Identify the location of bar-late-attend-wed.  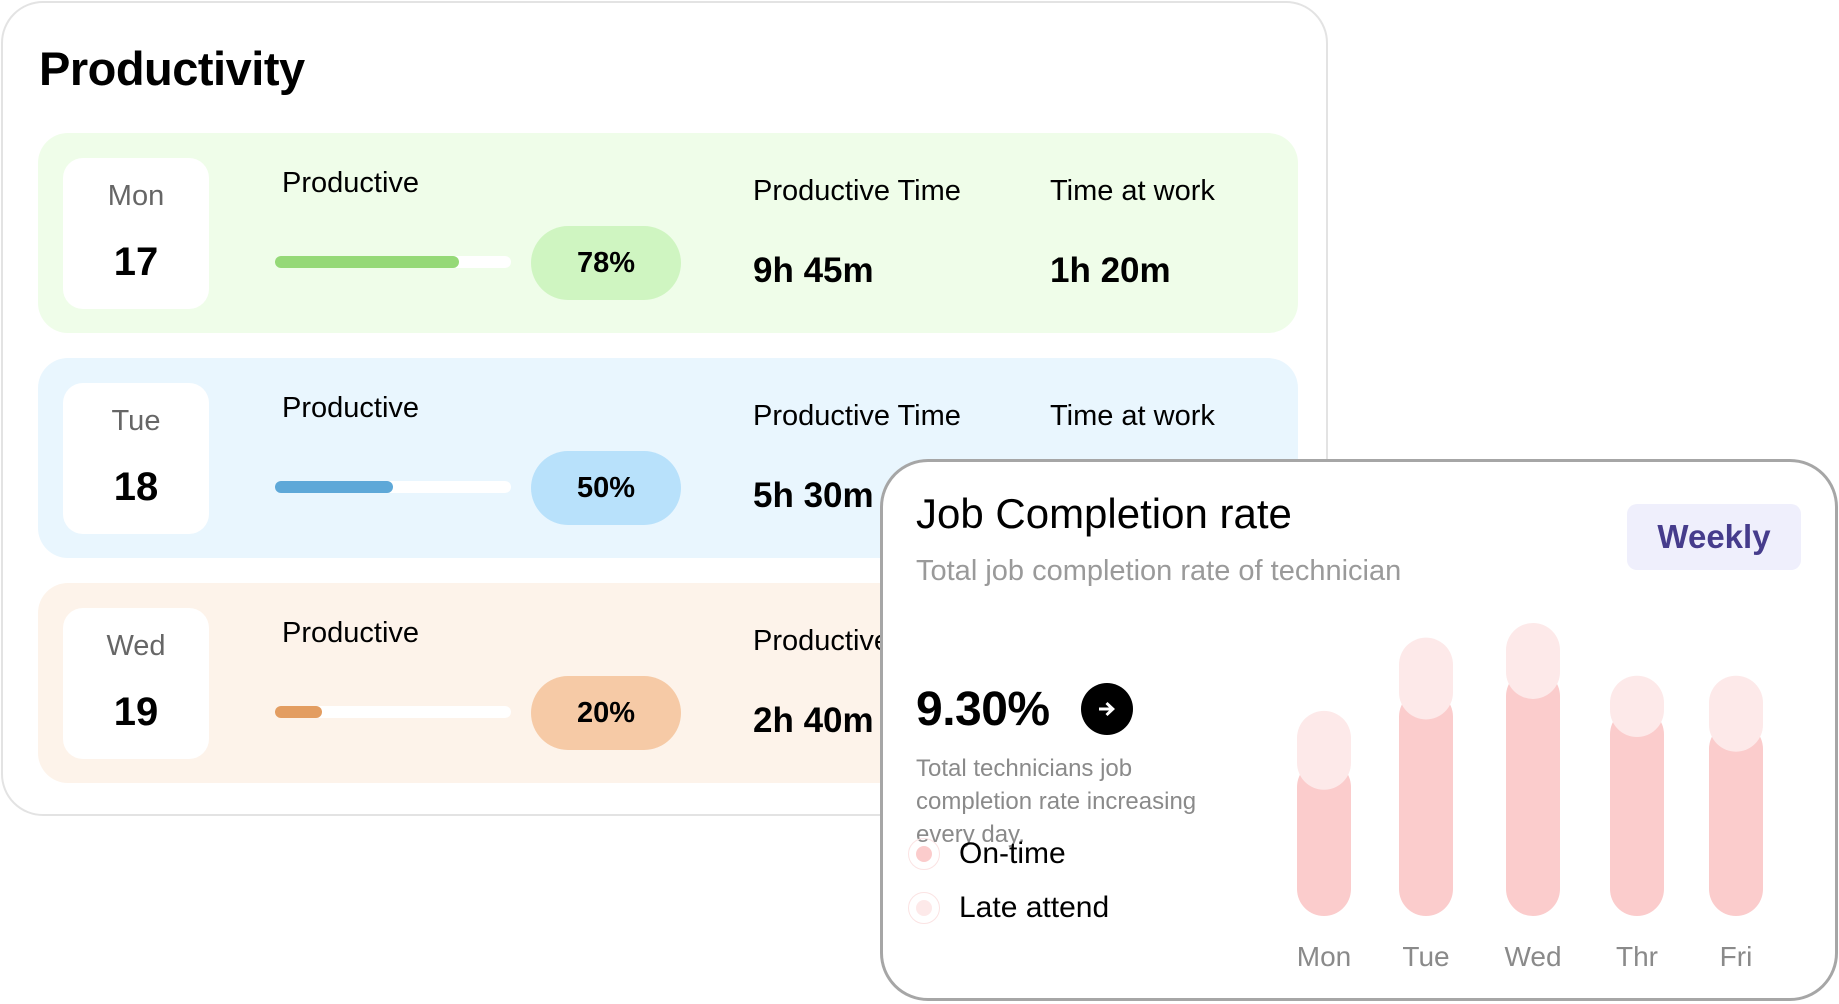
(1533, 661).